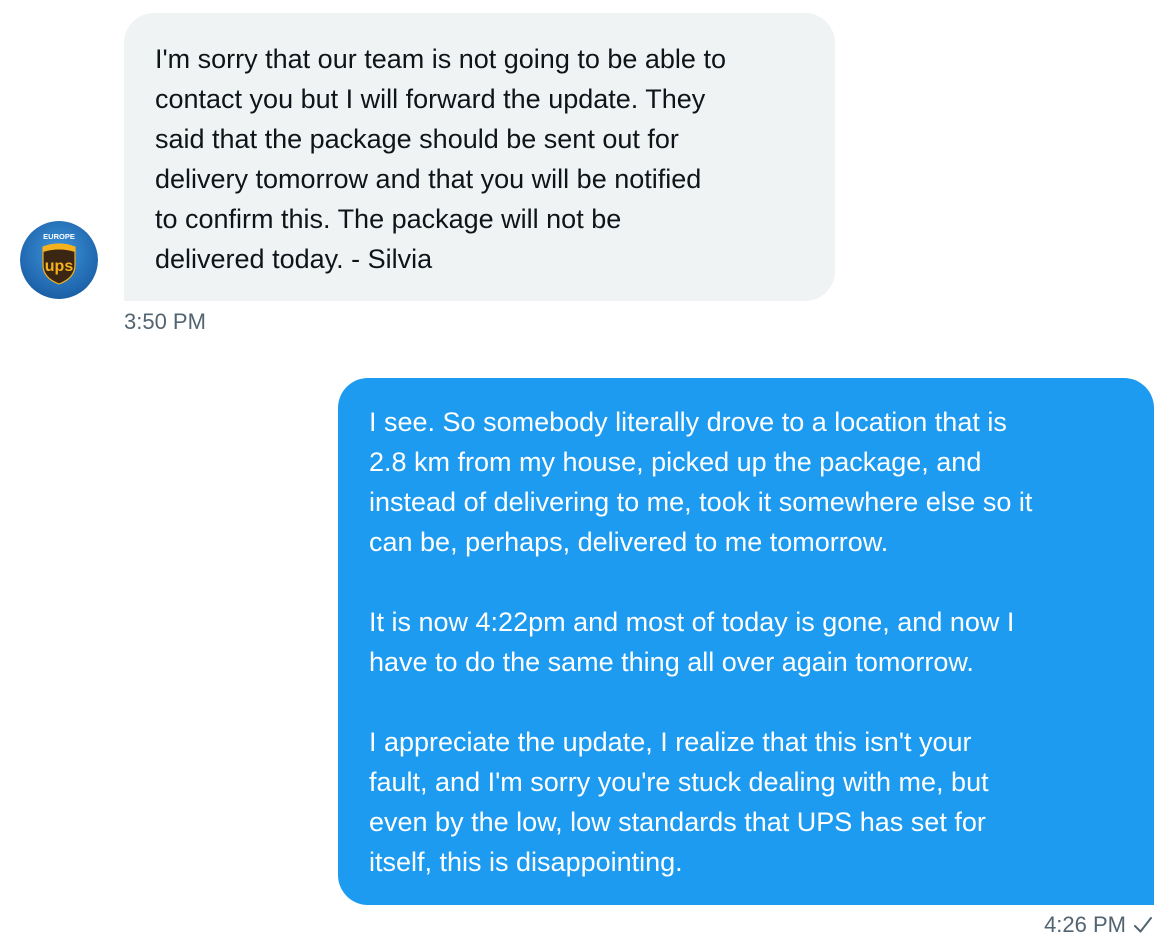  What do you see at coordinates (1143, 925) in the screenshot?
I see `check-icon` at bounding box center [1143, 925].